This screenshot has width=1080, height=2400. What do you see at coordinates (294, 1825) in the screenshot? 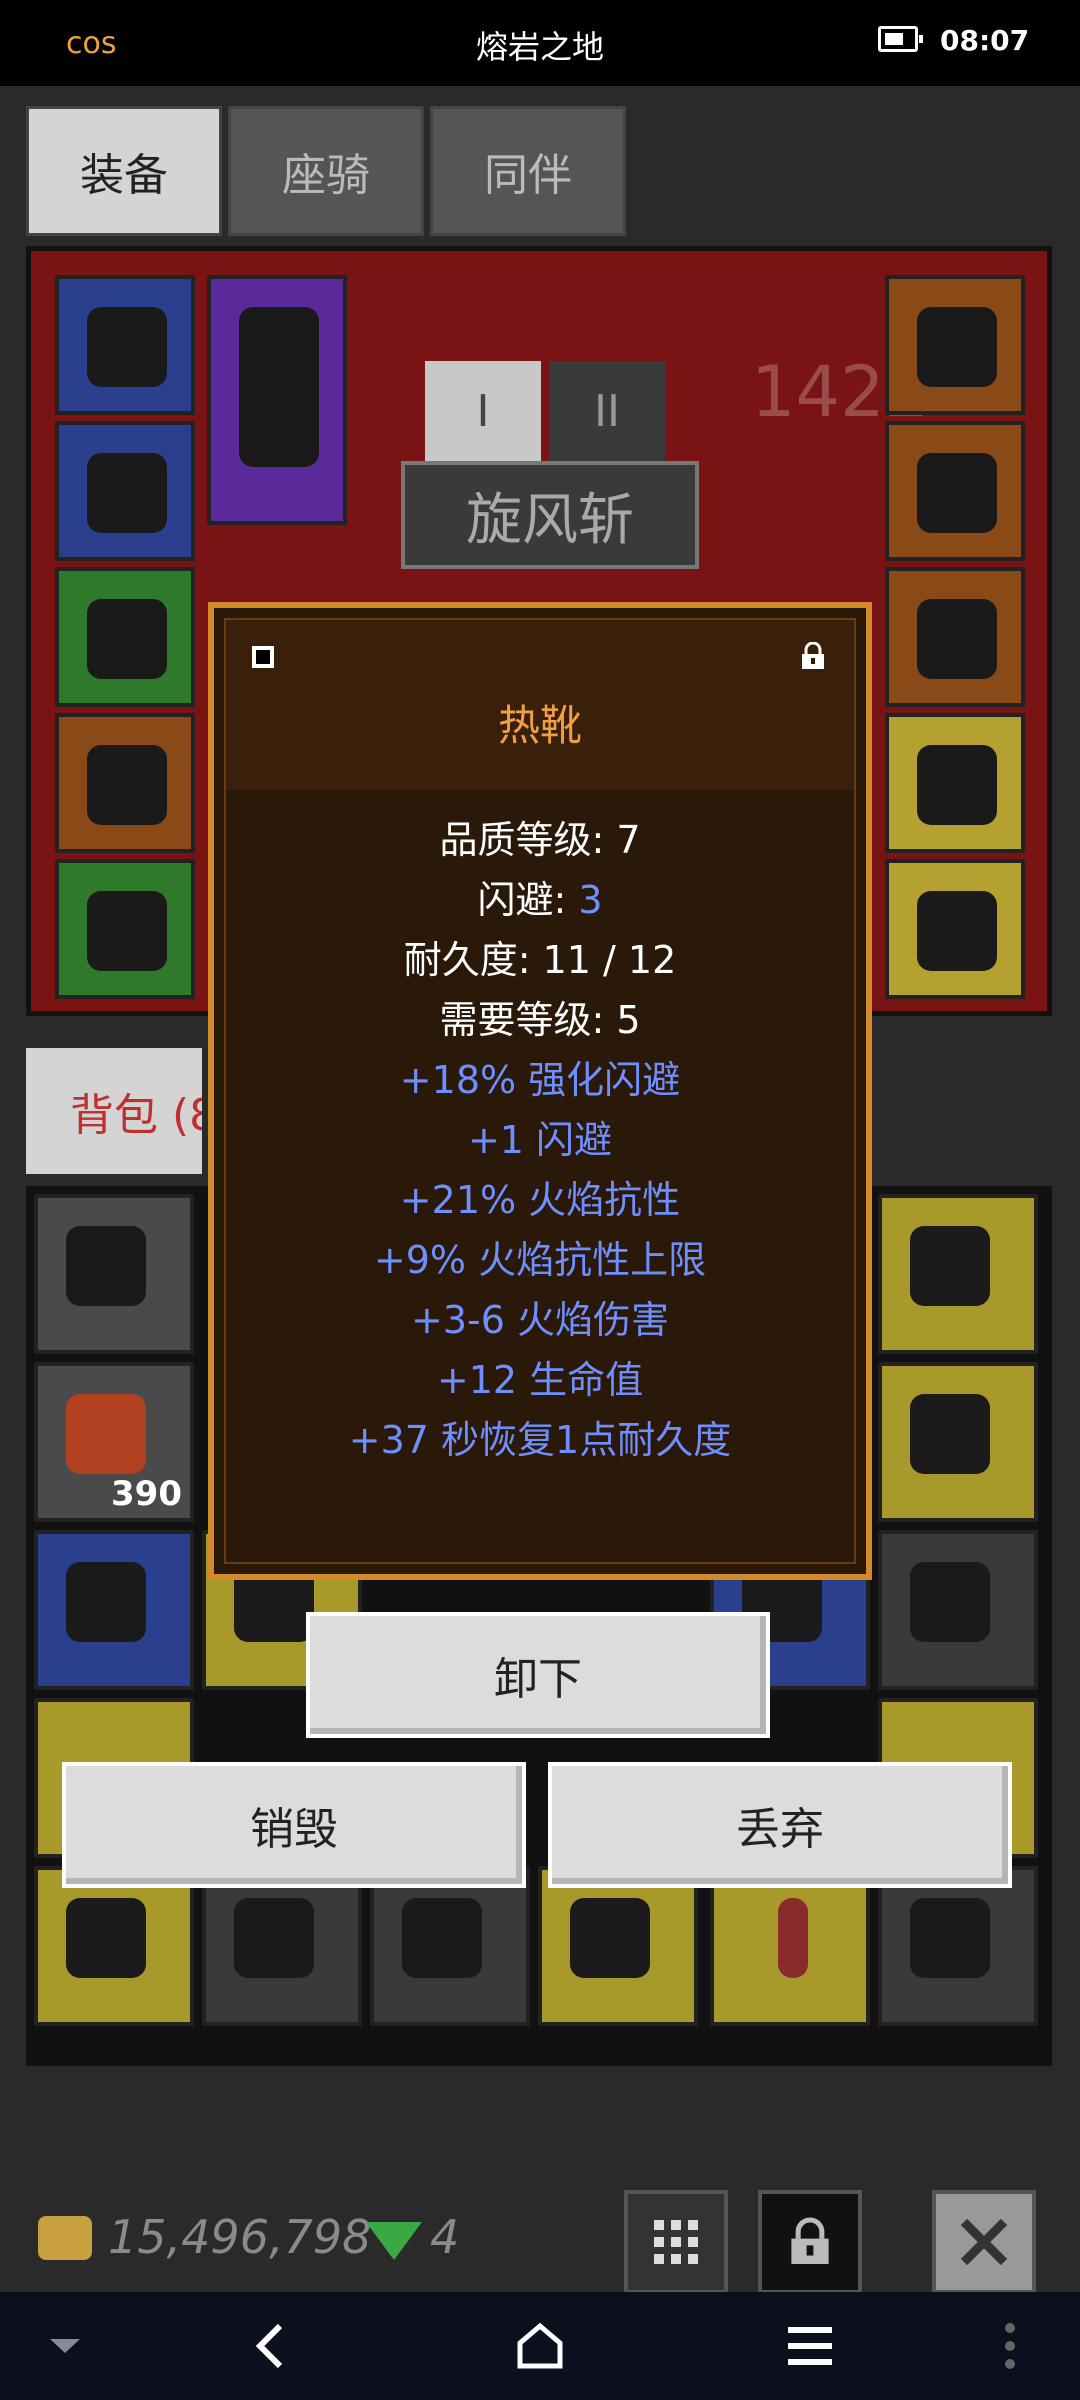
I see `destroy-button: 销毁` at bounding box center [294, 1825].